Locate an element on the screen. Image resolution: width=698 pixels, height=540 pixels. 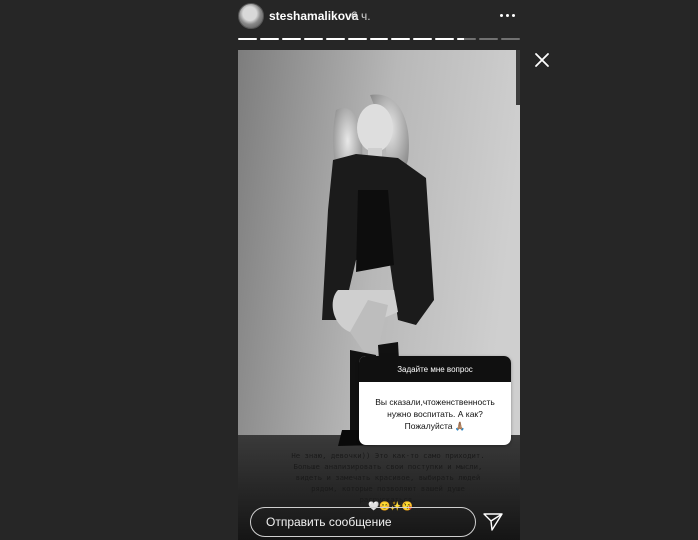
avatar is located at coordinates (251, 16).